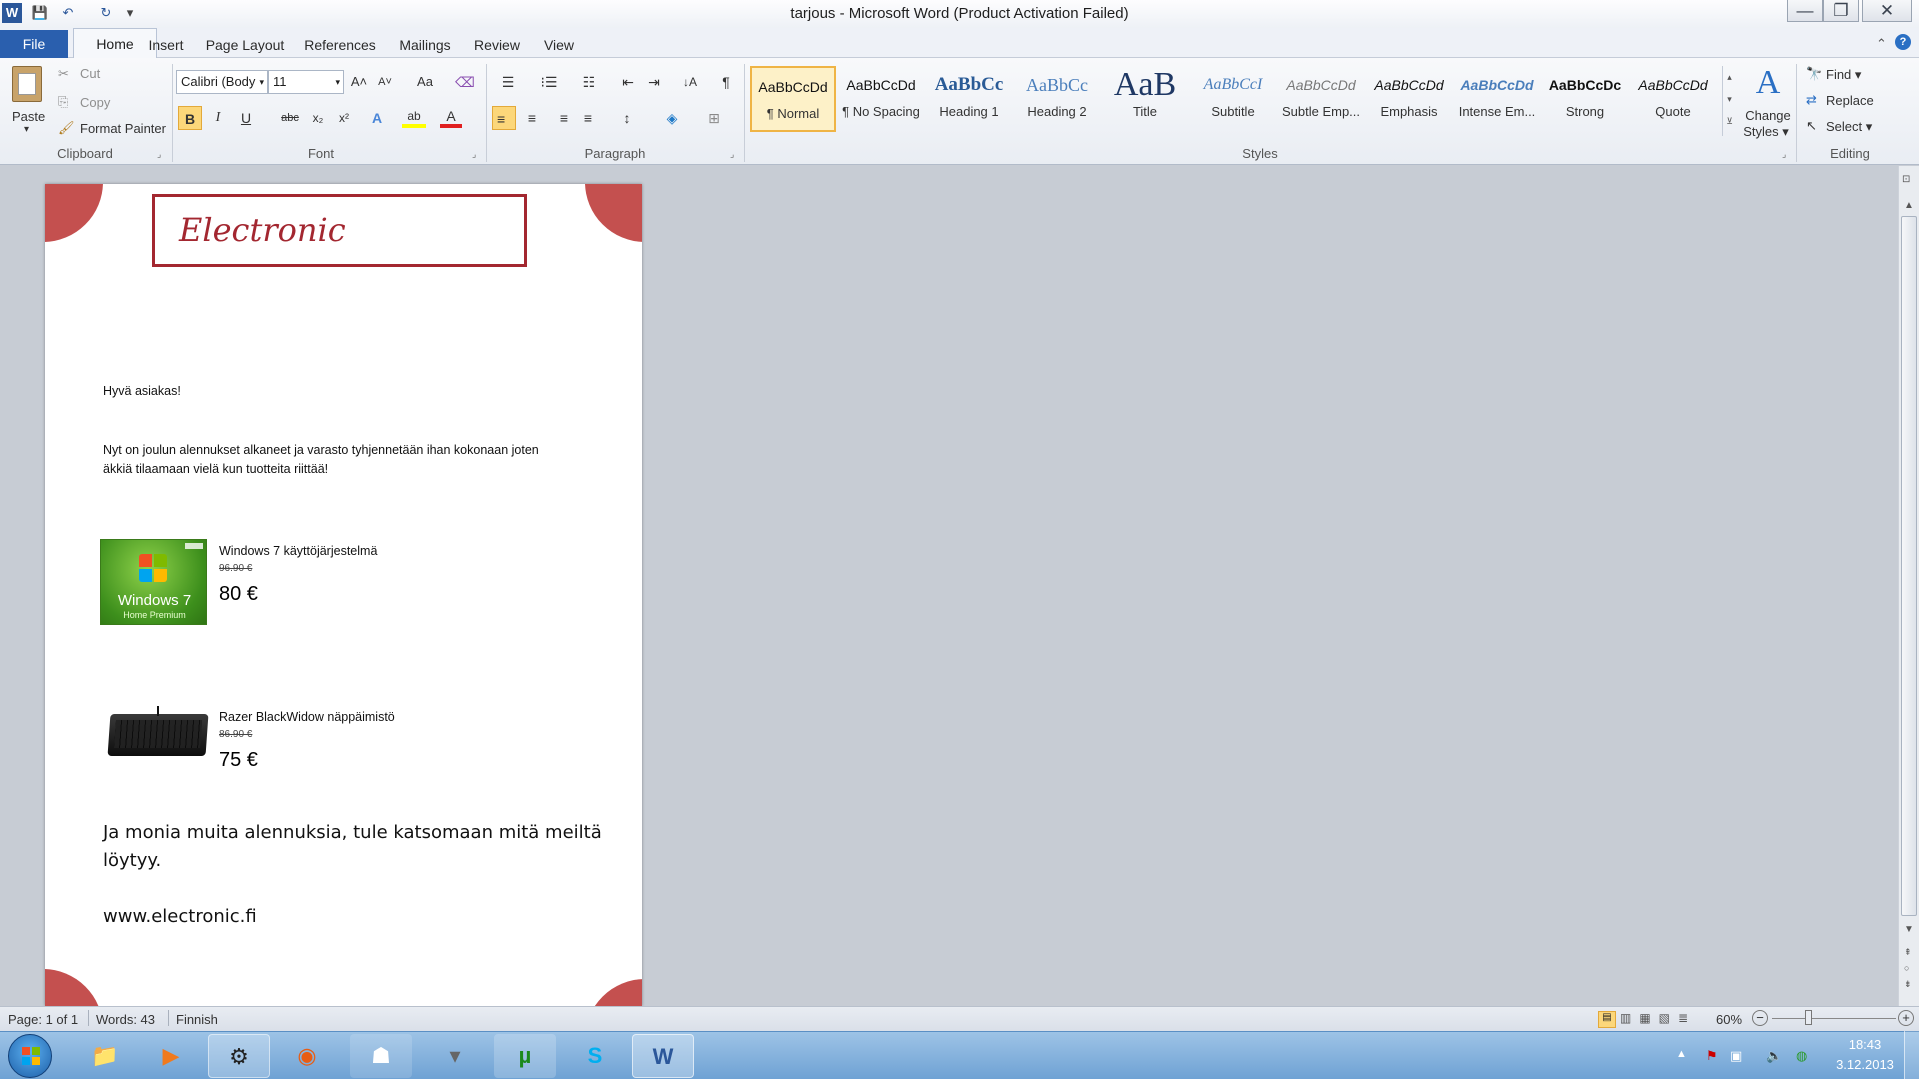  Describe the element at coordinates (451, 117) in the screenshot. I see `font-color-button: A` at that location.